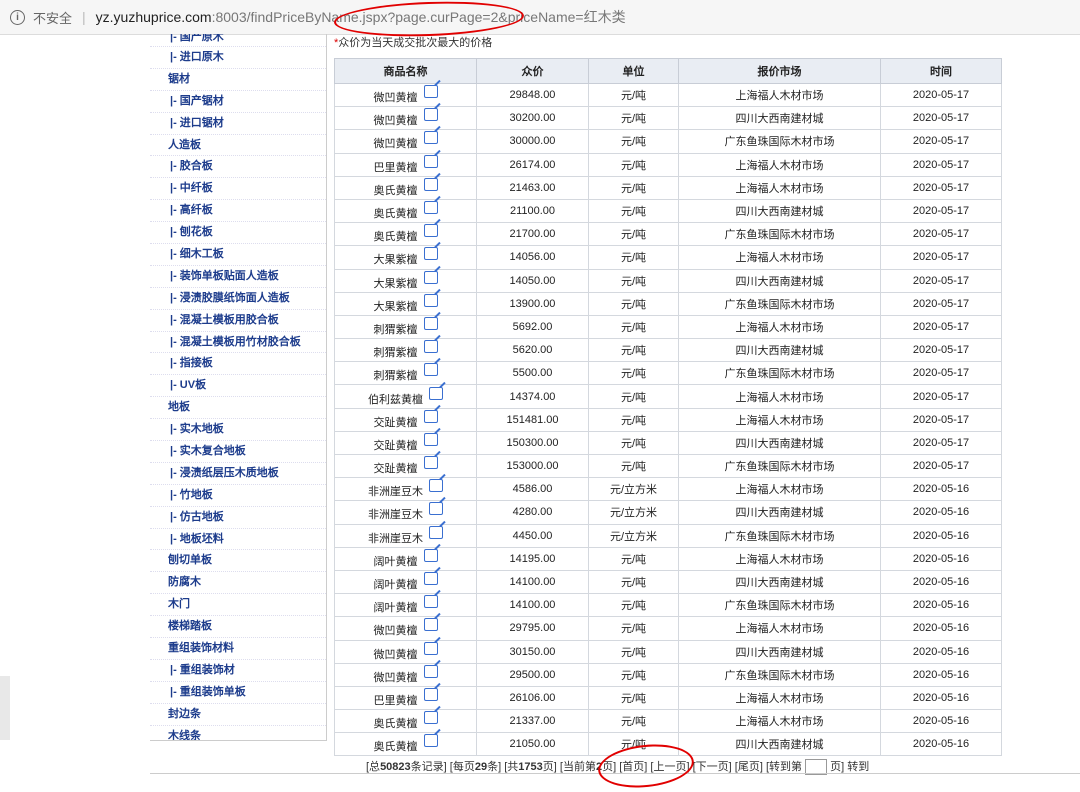  Describe the element at coordinates (238, 561) in the screenshot. I see `sidebar-item: 刨切单板` at that location.